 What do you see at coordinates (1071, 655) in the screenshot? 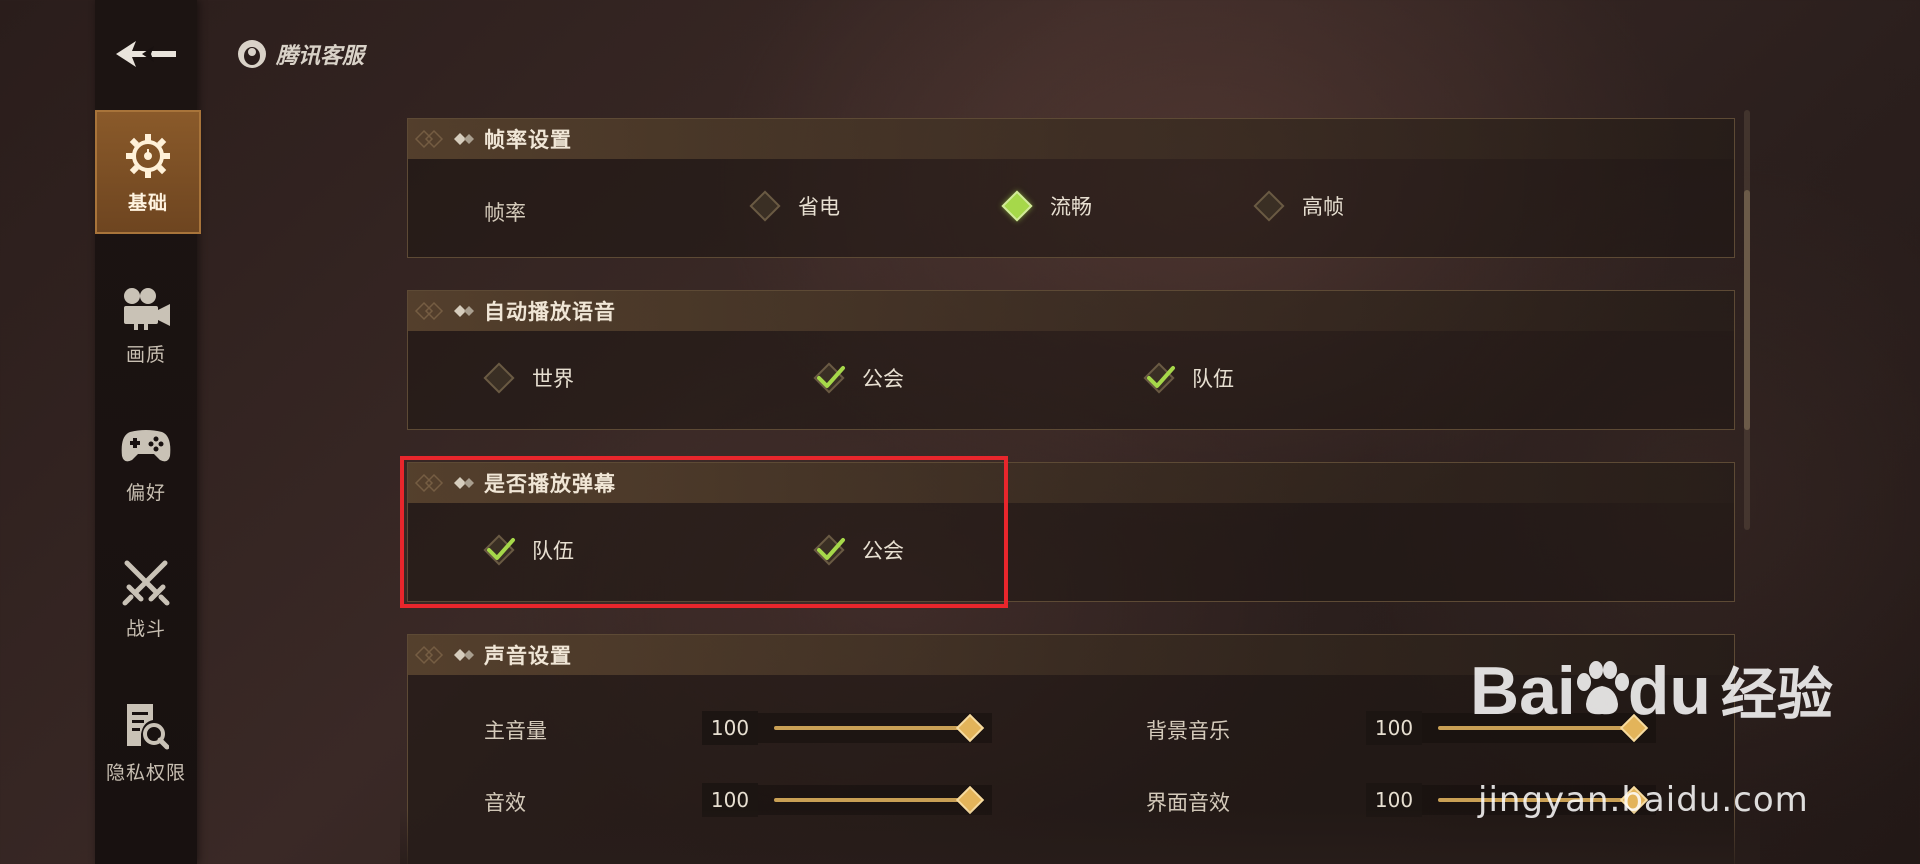
I see `section-header: 声音设置` at bounding box center [1071, 655].